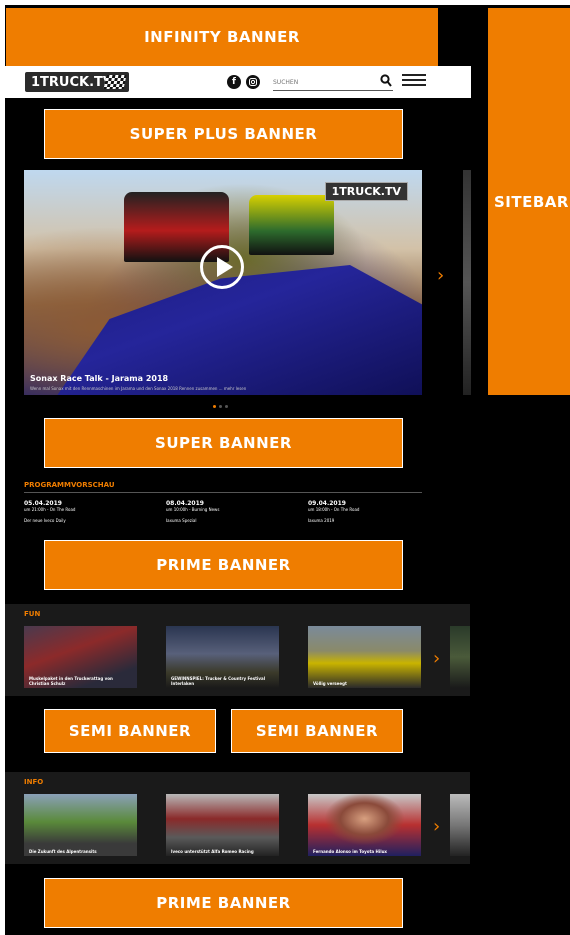 This screenshot has height=935, width=570. I want to click on program-show: Iaxuma 2019, so click(321, 520).